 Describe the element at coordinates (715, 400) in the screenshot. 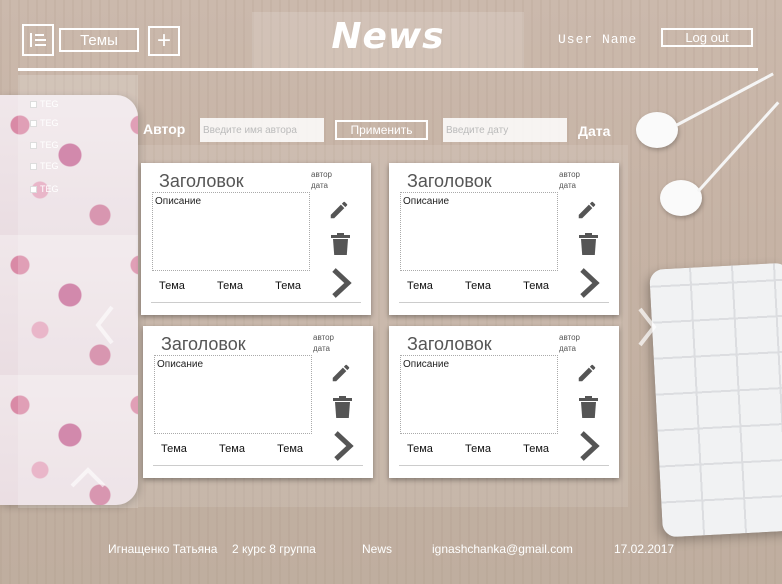

I see `keyboard-decoration` at that location.